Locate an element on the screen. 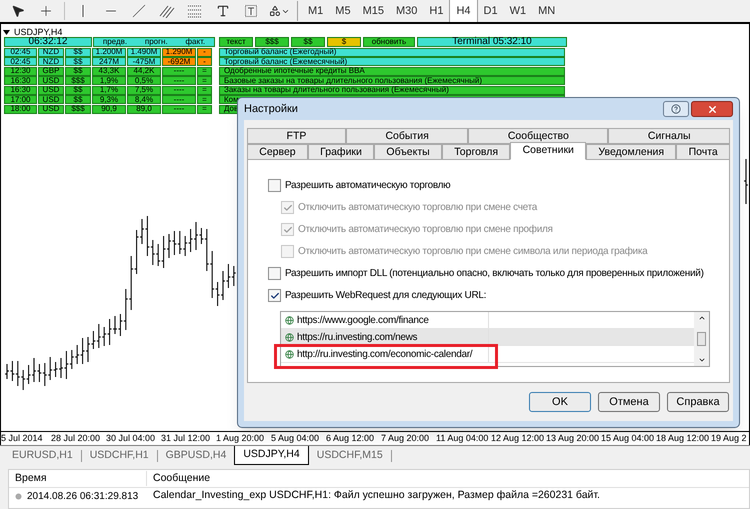 This screenshot has height=509, width=750. event-currency: GBP is located at coordinates (51, 71).